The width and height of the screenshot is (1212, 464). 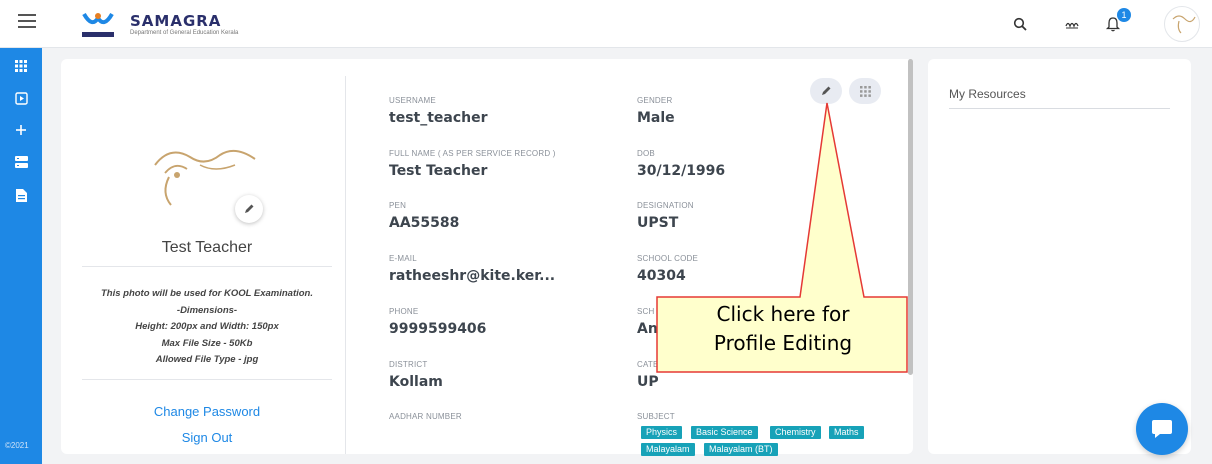 What do you see at coordinates (27, 21) in the screenshot?
I see `hamburger-menu-icon` at bounding box center [27, 21].